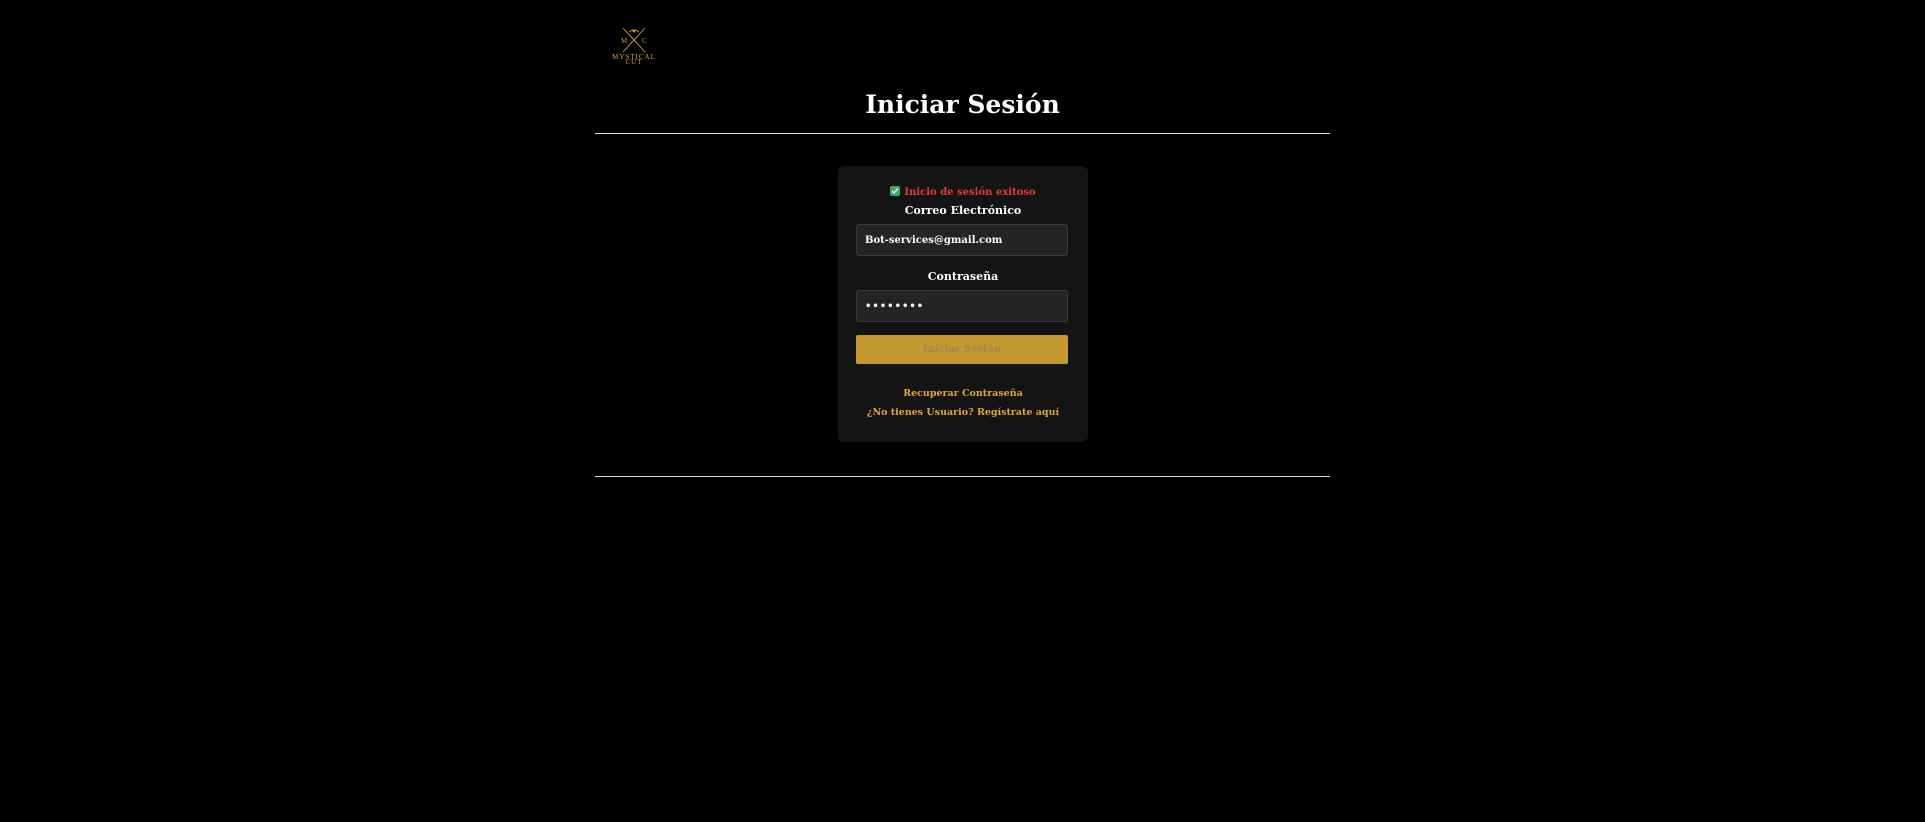 Image resolution: width=1925 pixels, height=822 pixels. I want to click on password-field, so click(962, 306).